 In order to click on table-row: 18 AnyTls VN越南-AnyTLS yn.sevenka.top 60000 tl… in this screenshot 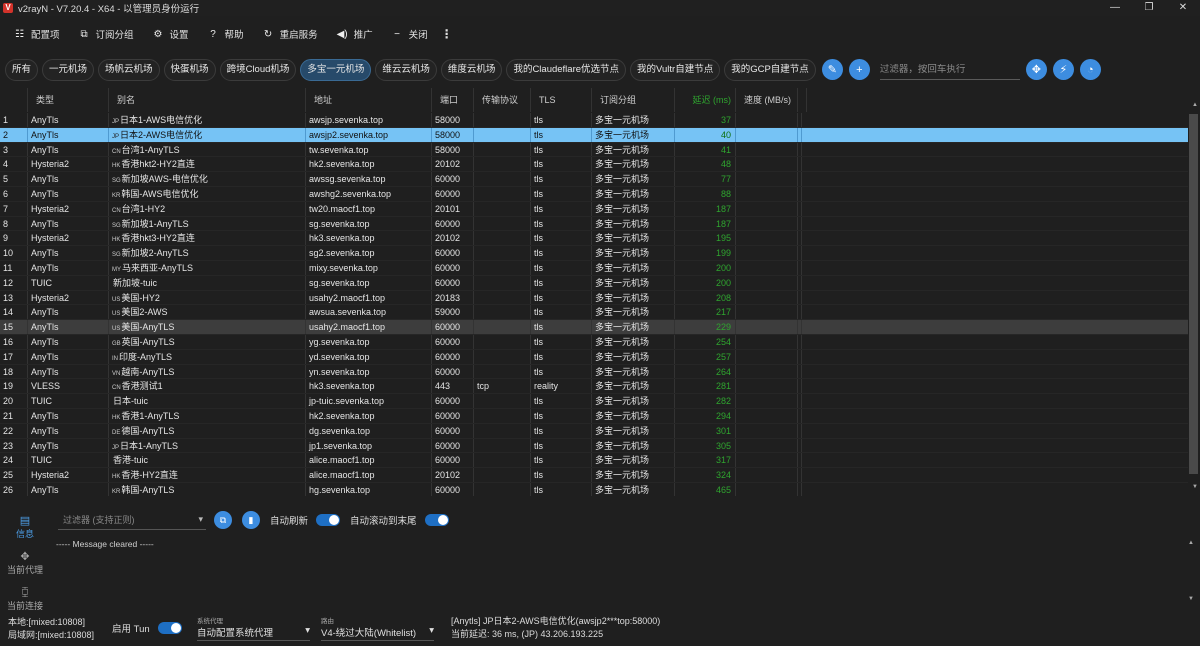, I will do `click(594, 372)`.